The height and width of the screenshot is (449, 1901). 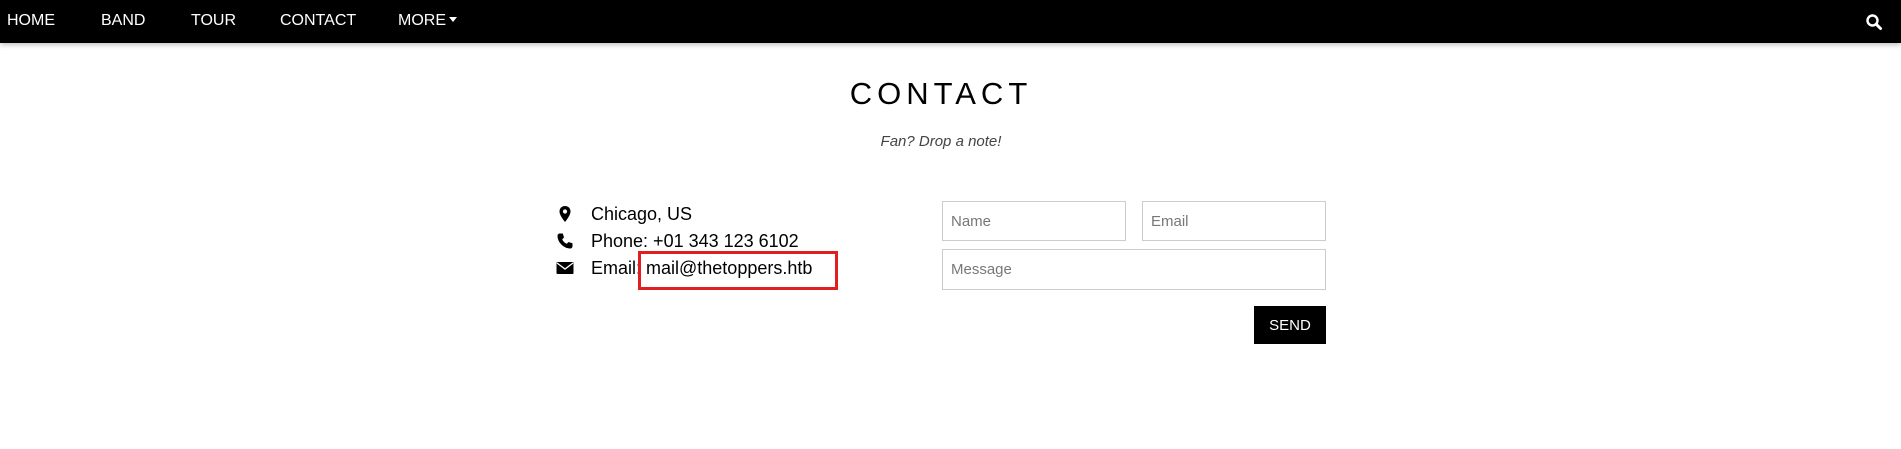 What do you see at coordinates (565, 241) in the screenshot?
I see `phone-icon` at bounding box center [565, 241].